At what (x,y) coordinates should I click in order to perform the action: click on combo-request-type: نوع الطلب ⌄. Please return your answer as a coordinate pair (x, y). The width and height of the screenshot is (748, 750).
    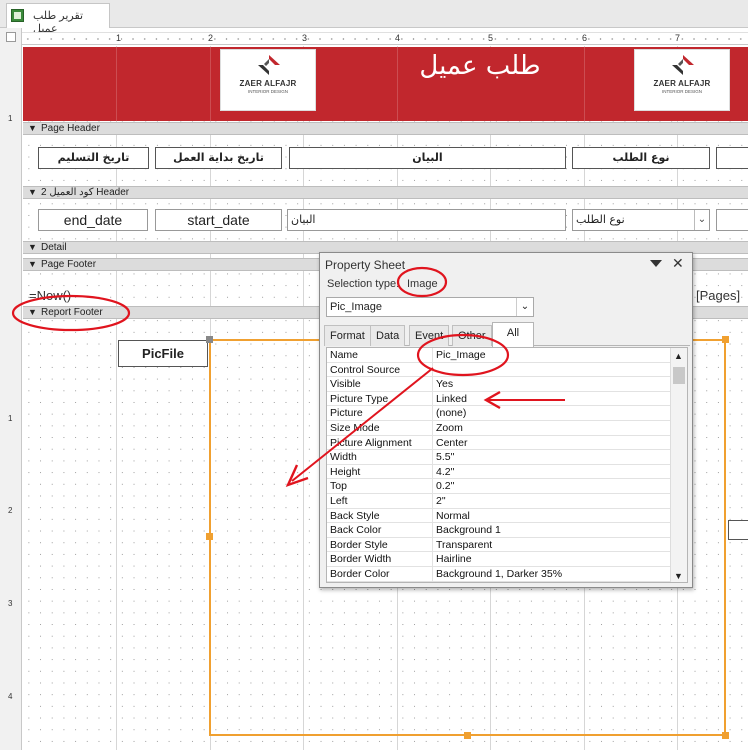
    Looking at the image, I should click on (641, 220).